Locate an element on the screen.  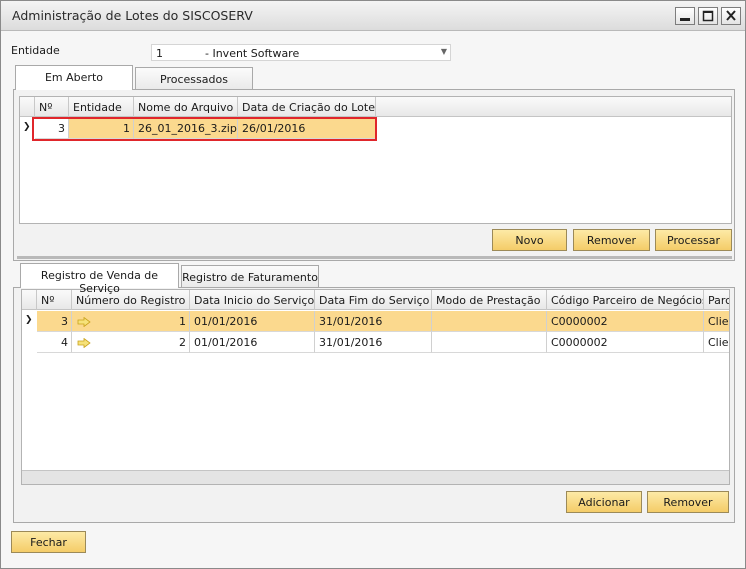
tab-label: Registro de Faturamento is located at coordinates (250, 277).